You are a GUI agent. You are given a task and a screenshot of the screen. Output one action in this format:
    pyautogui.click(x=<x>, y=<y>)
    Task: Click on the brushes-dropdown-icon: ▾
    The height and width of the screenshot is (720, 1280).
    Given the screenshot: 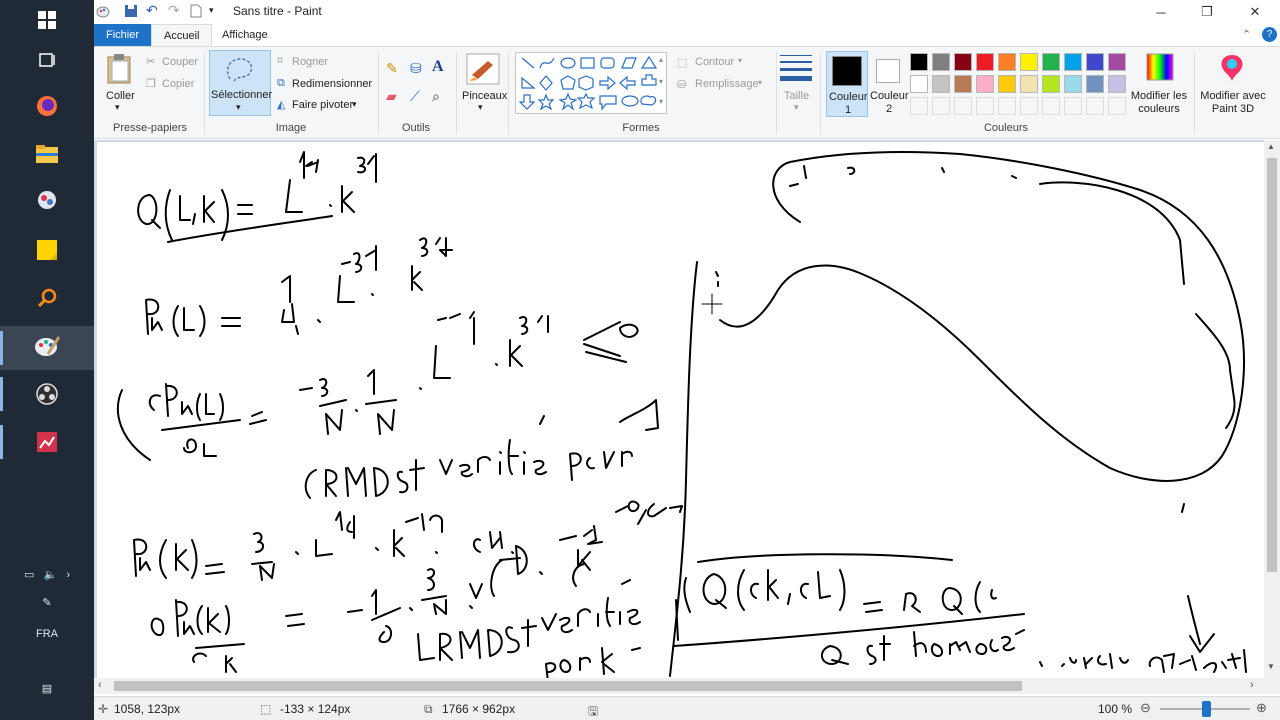 What is the action you would take?
    pyautogui.click(x=480, y=107)
    